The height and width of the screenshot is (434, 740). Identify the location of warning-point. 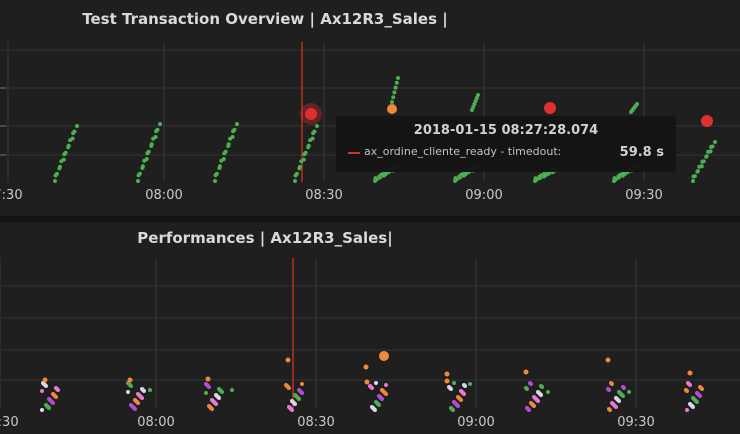
(384, 356).